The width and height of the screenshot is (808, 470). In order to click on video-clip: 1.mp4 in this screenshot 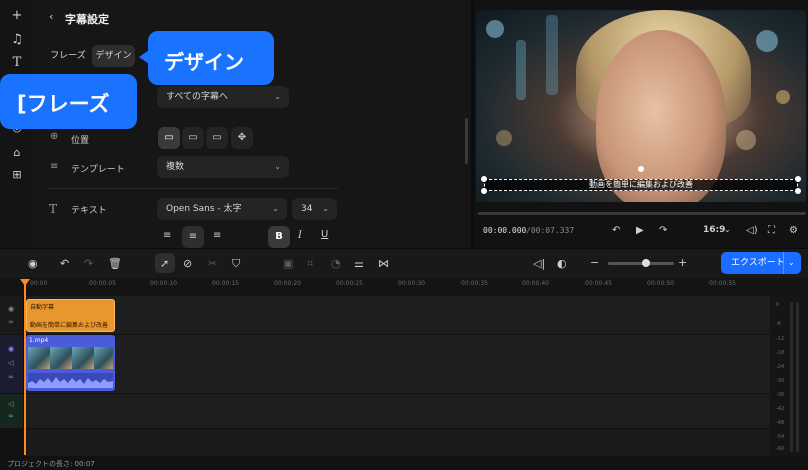, I will do `click(70, 363)`.